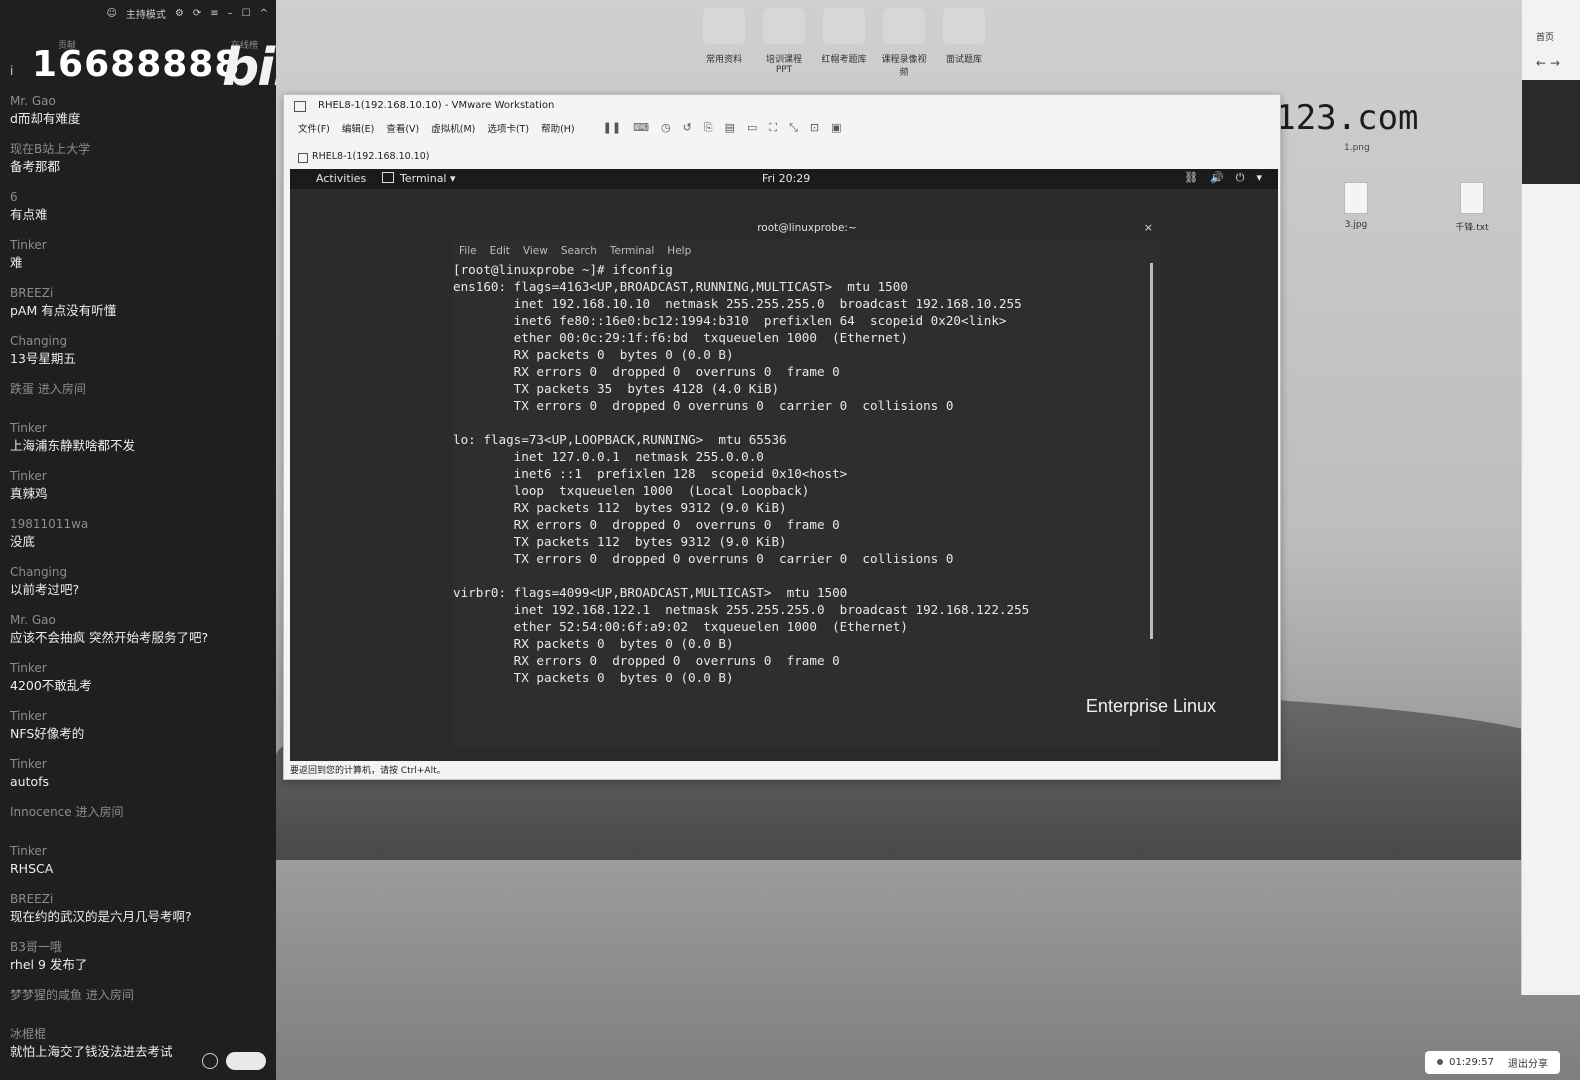 The width and height of the screenshot is (1580, 1080). Describe the element at coordinates (1472, 207) in the screenshot. I see `desktop-file: 千锋.txt` at that location.